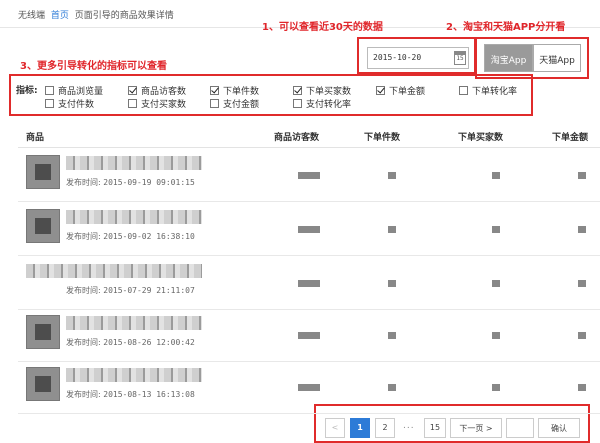  Describe the element at coordinates (335, 428) in the screenshot. I see `pager-prev-button: <` at that location.